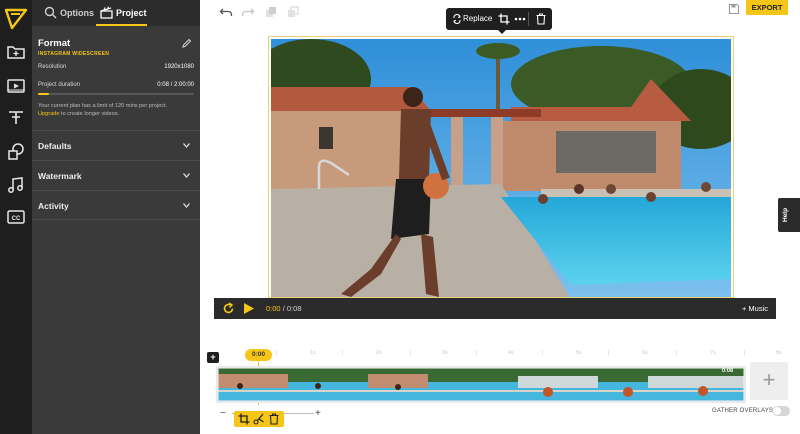 The image size is (800, 434). What do you see at coordinates (52, 67) in the screenshot?
I see `resolution-label: Resolution` at bounding box center [52, 67].